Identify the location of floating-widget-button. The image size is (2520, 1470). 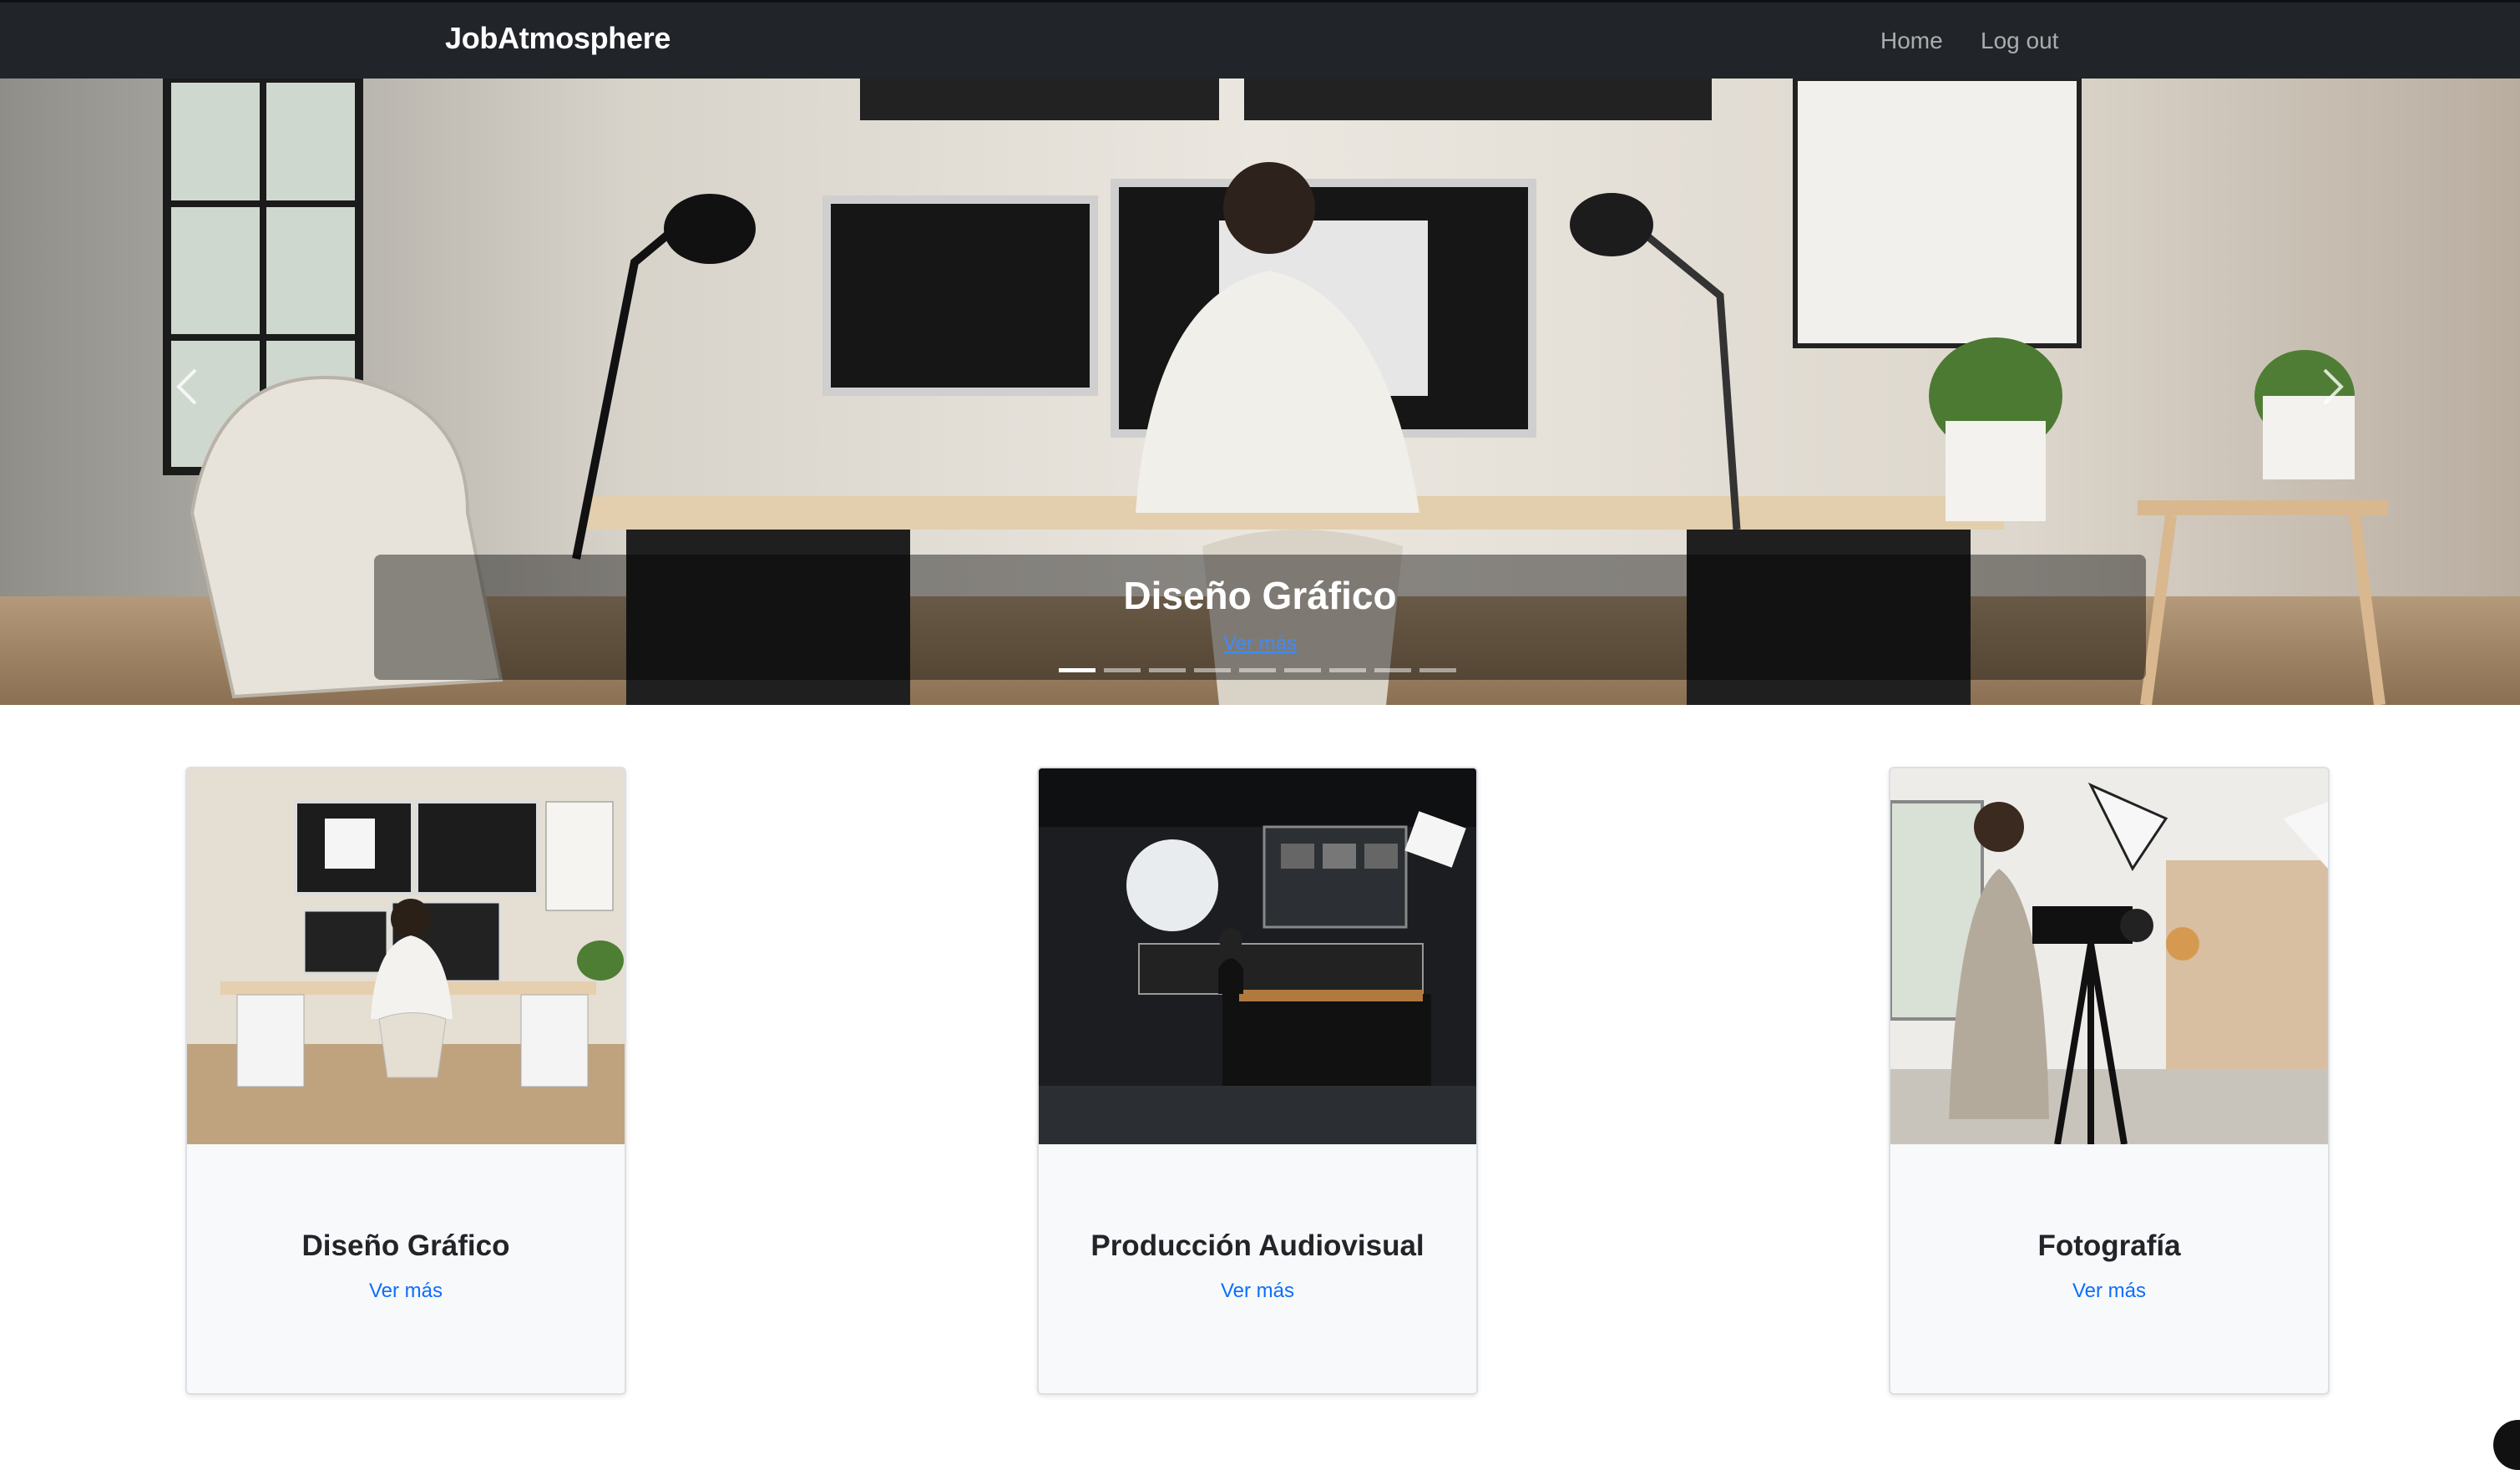
(2506, 1445).